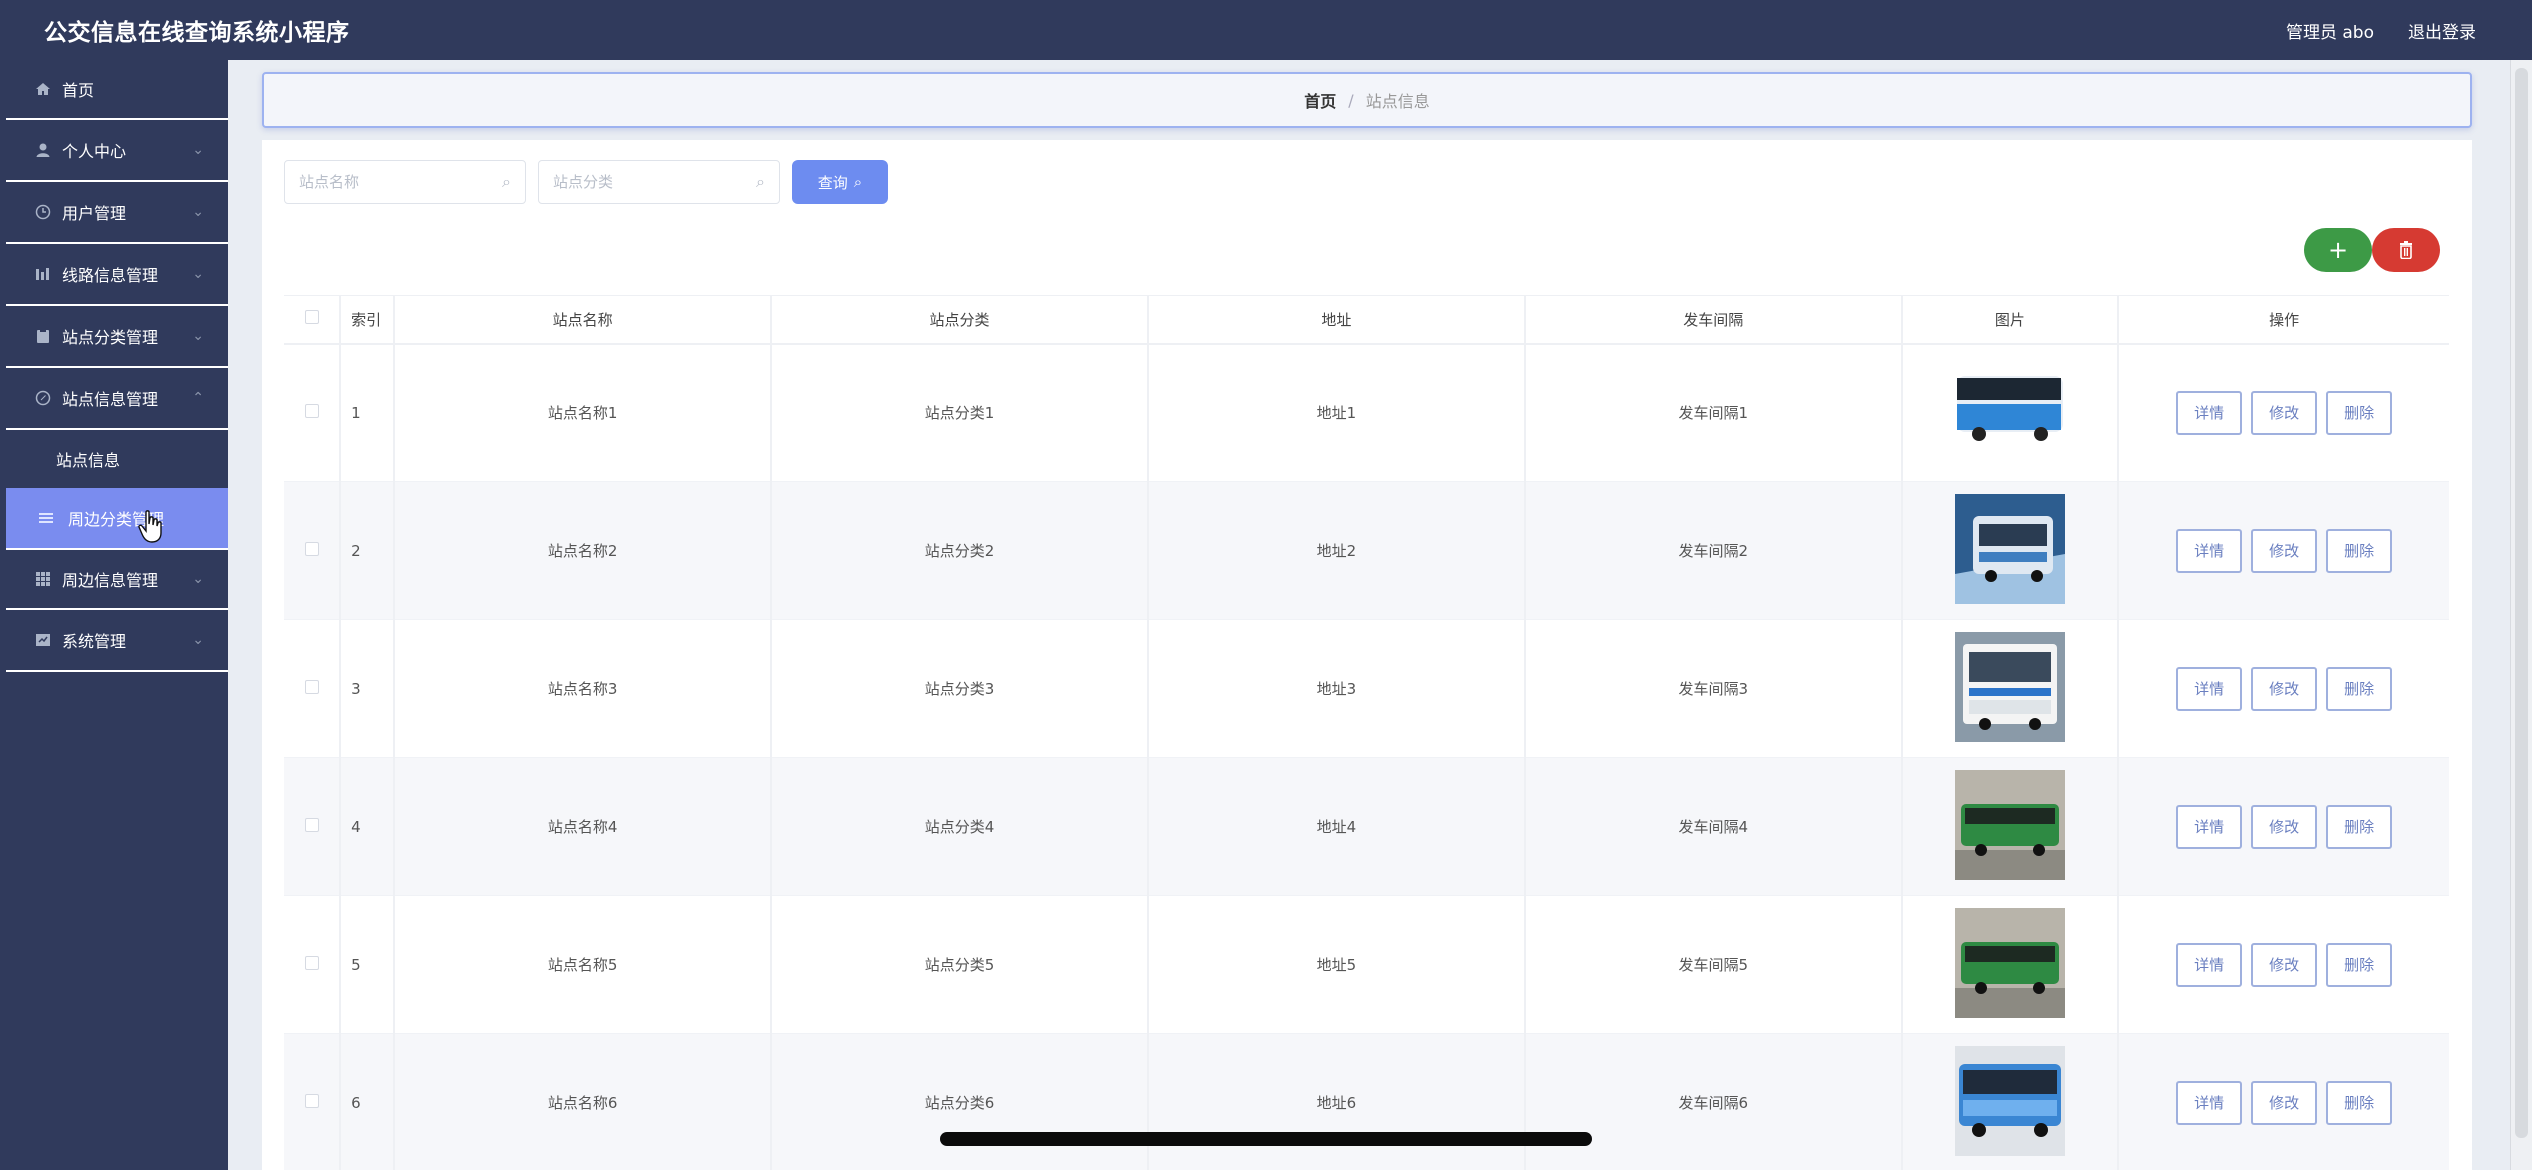 The image size is (2532, 1170). Describe the element at coordinates (1713, 550) in the screenshot. I see `row-interval: 发车间隔2` at that location.